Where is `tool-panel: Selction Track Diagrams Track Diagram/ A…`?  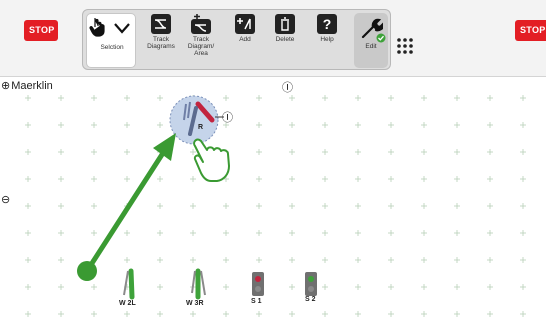 tool-panel: Selction Track Diagrams Track Diagram/ A… is located at coordinates (247, 39).